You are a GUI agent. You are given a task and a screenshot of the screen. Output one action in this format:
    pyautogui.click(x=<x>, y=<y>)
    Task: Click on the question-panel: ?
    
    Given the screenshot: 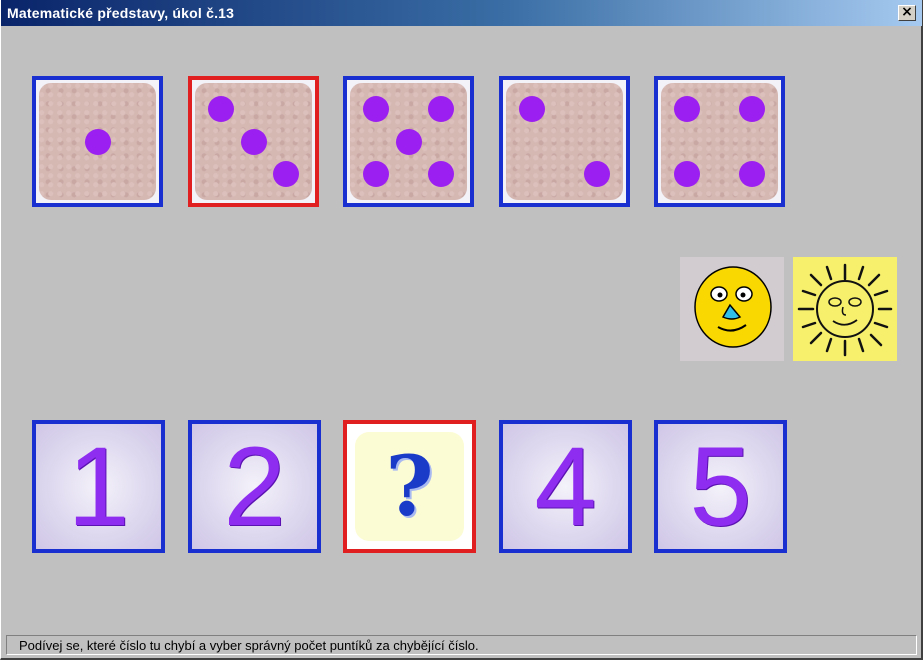 What is the action you would take?
    pyautogui.click(x=409, y=486)
    